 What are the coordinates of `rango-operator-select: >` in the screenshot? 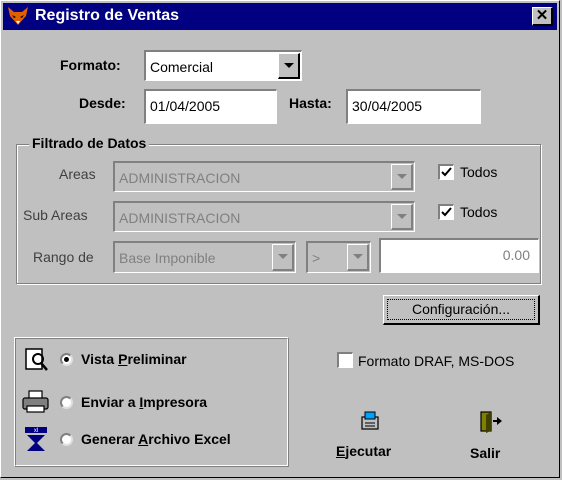 It's located at (338, 257).